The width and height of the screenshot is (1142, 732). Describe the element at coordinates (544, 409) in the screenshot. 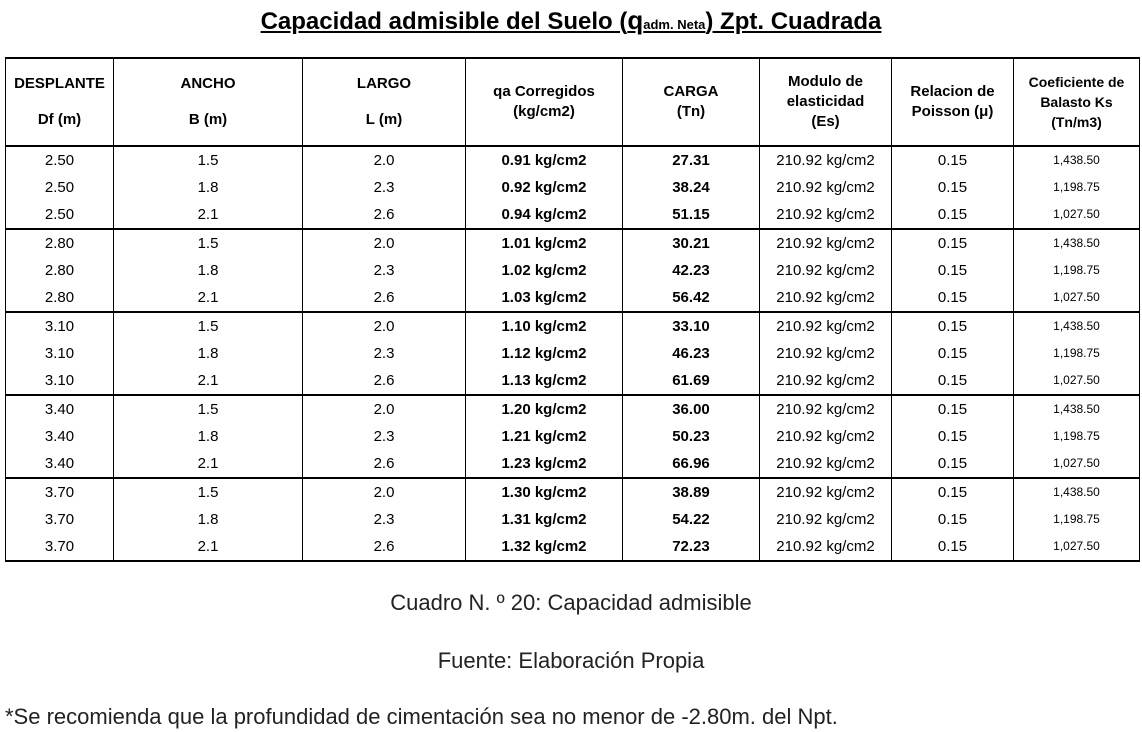

I see `cell-qa: 1.20 kg/cm2` at that location.